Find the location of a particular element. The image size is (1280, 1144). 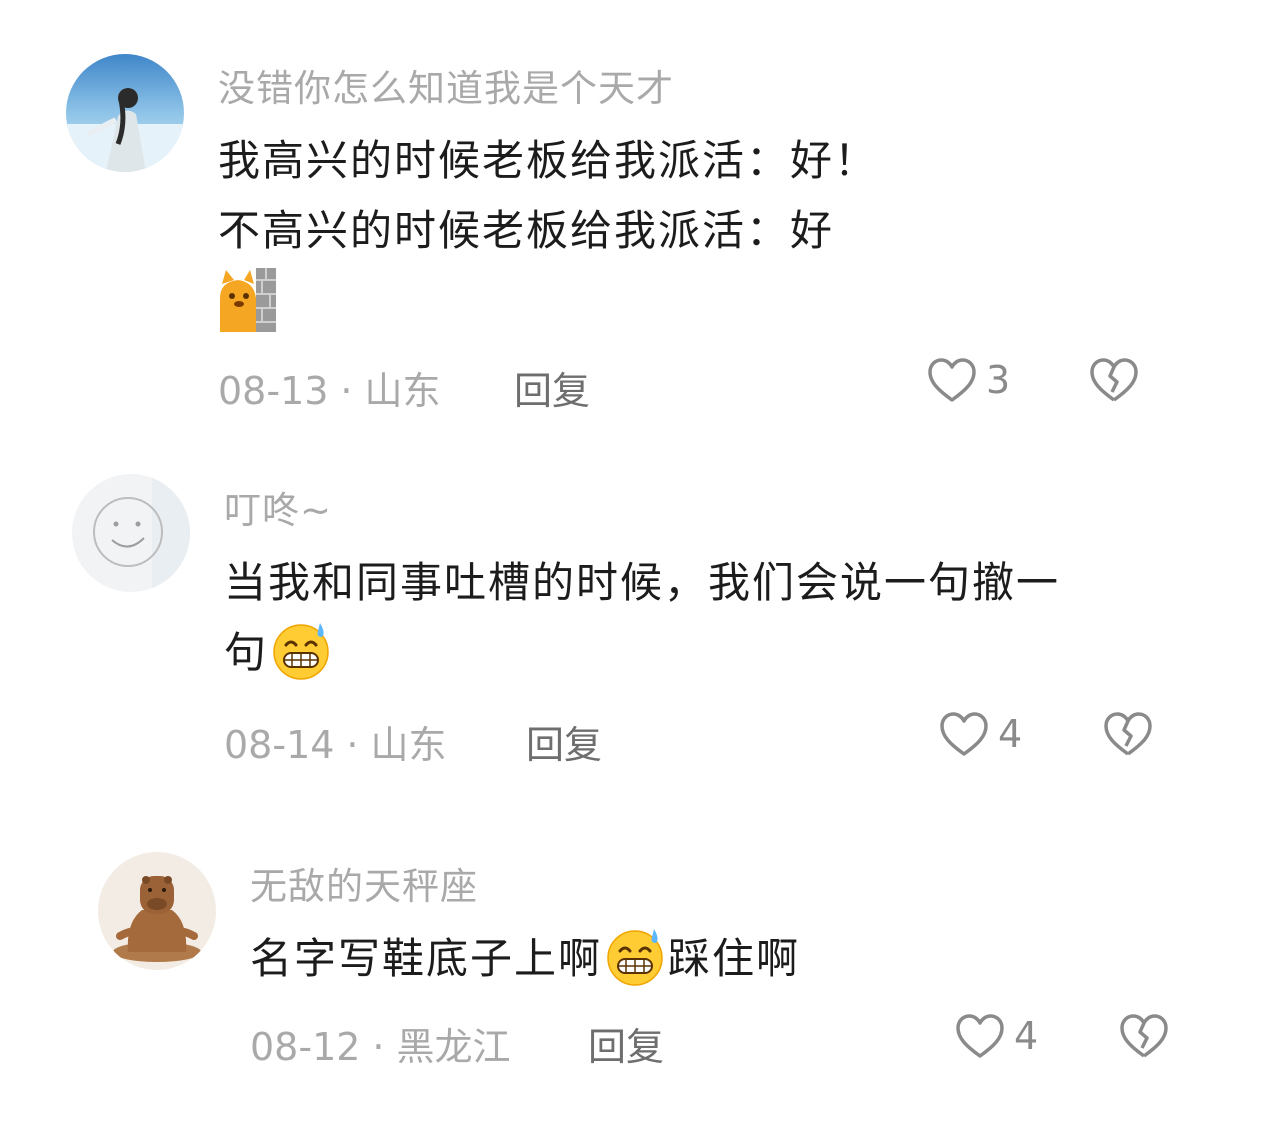

comment-meta: 08-14 · 山东 is located at coordinates (335, 741).